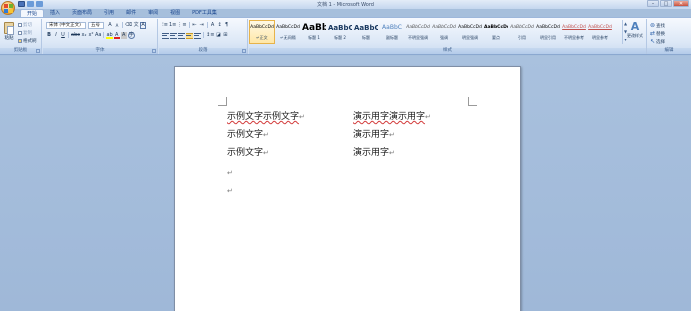  I want to click on doc-line-left-1: 示例文字示例文字↵, so click(266, 117).